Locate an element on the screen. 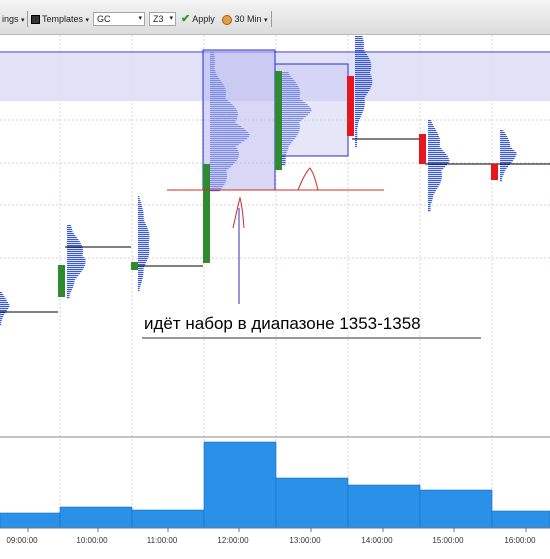 This screenshot has height=559, width=550. hand-arc-mark is located at coordinates (308, 179).